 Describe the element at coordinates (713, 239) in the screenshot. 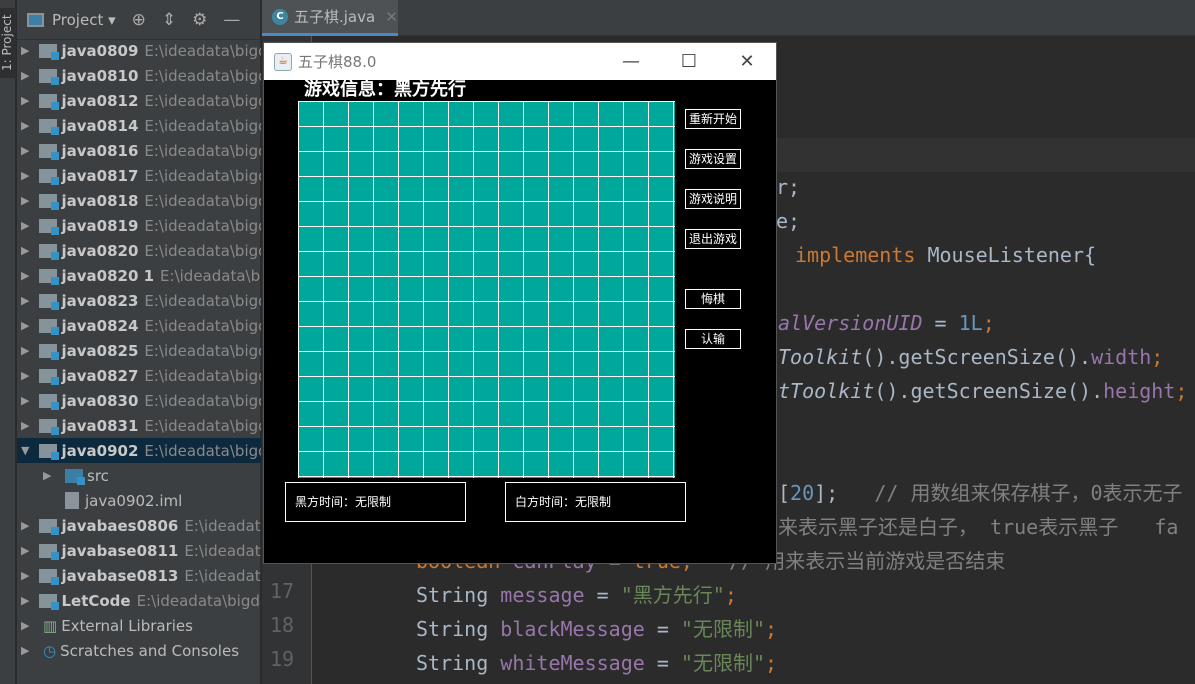

I see `exit-button: 退出游戏` at that location.